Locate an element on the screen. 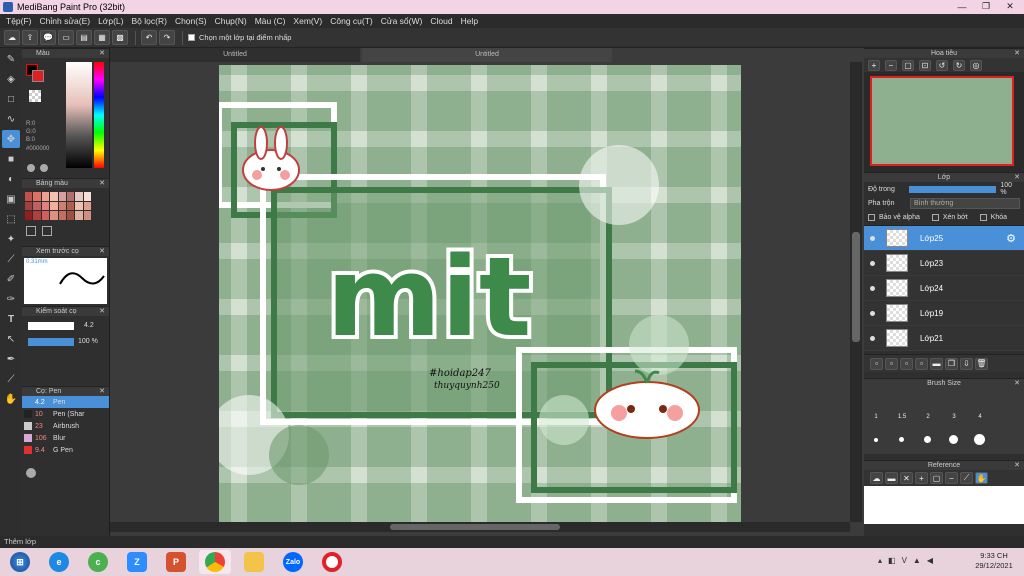 The width and height of the screenshot is (1024, 576). magic-wand-icon: ✦ is located at coordinates (11, 239).